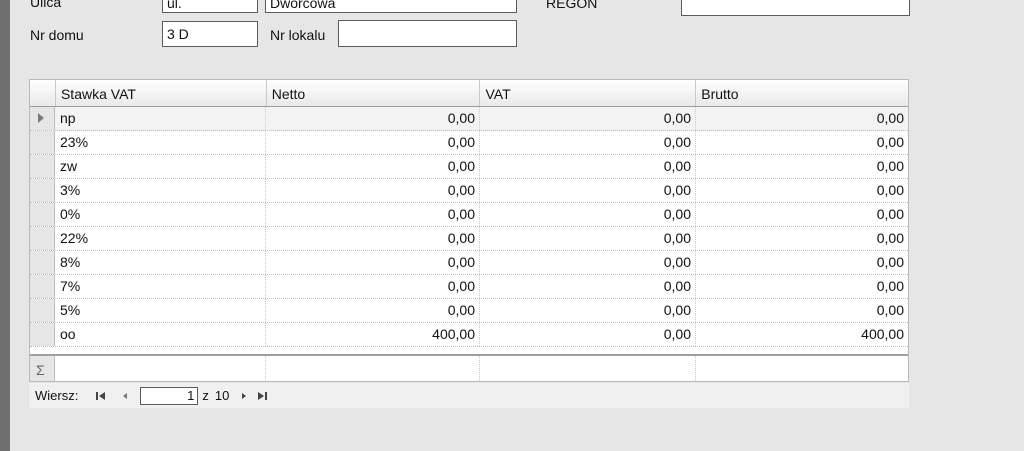 The height and width of the screenshot is (451, 1024). Describe the element at coordinates (5, 225) in the screenshot. I see `left-border` at that location.